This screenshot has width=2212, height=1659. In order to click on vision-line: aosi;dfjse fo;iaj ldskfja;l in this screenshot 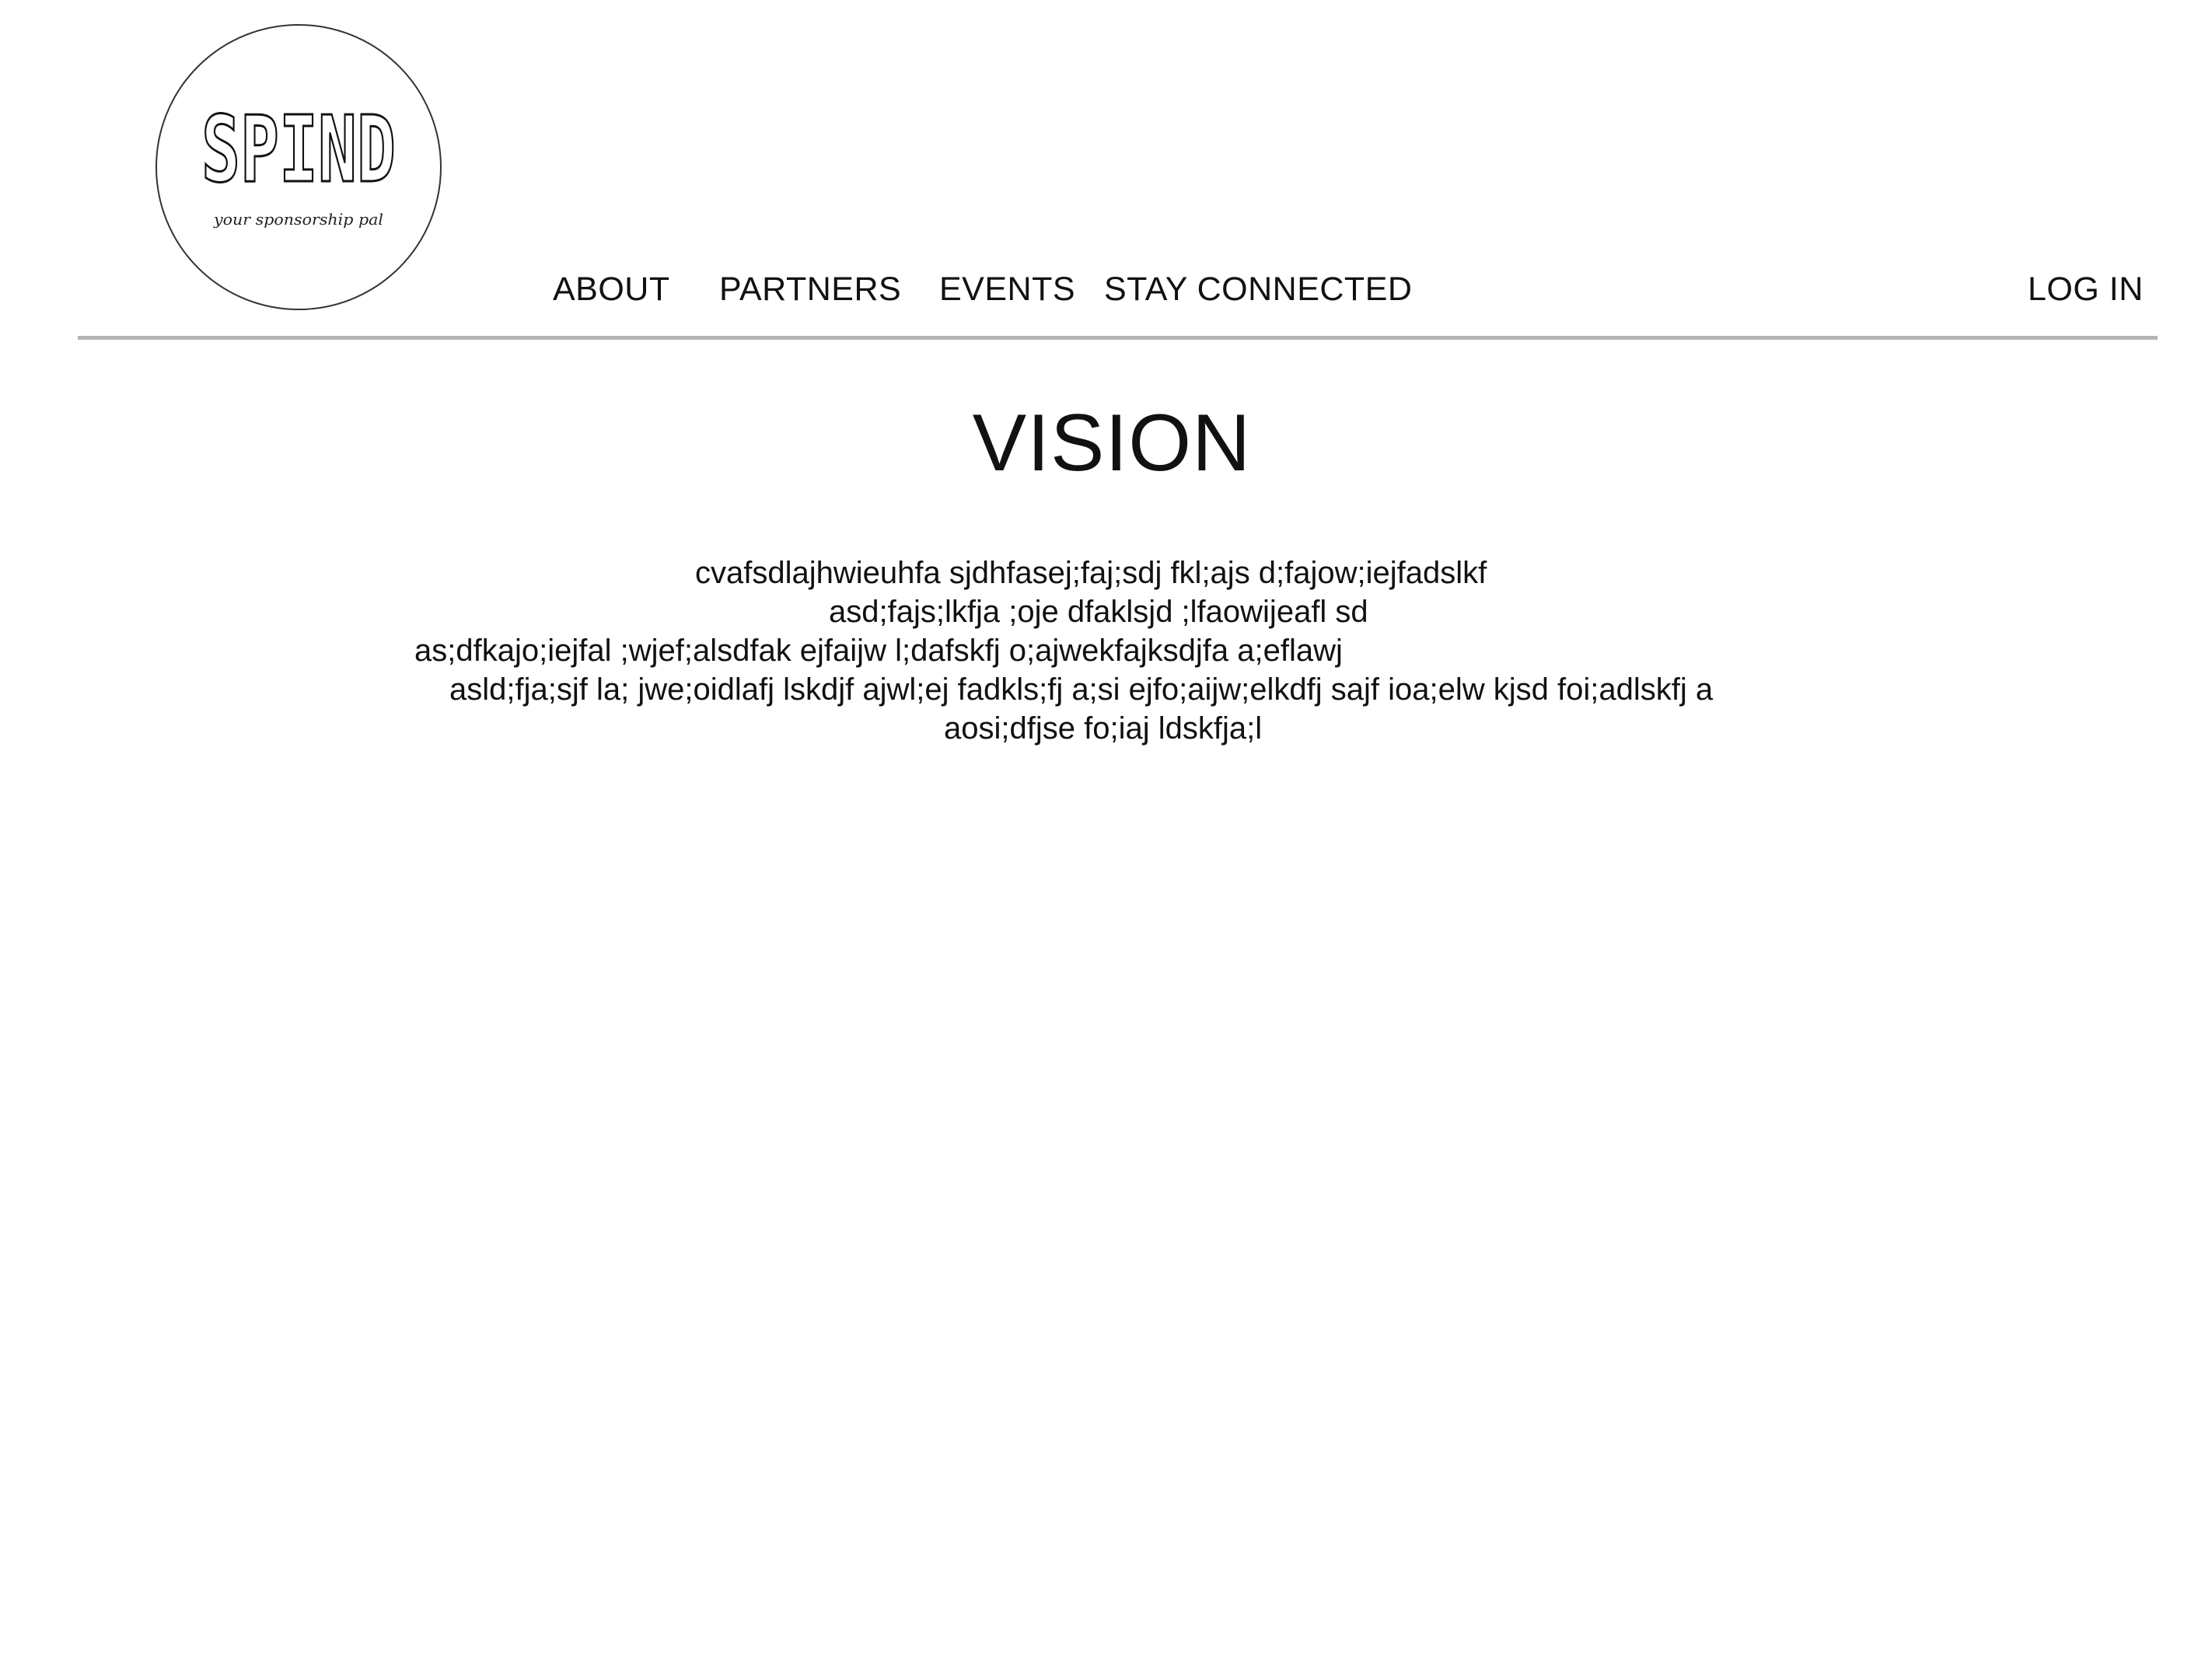, I will do `click(1103, 728)`.